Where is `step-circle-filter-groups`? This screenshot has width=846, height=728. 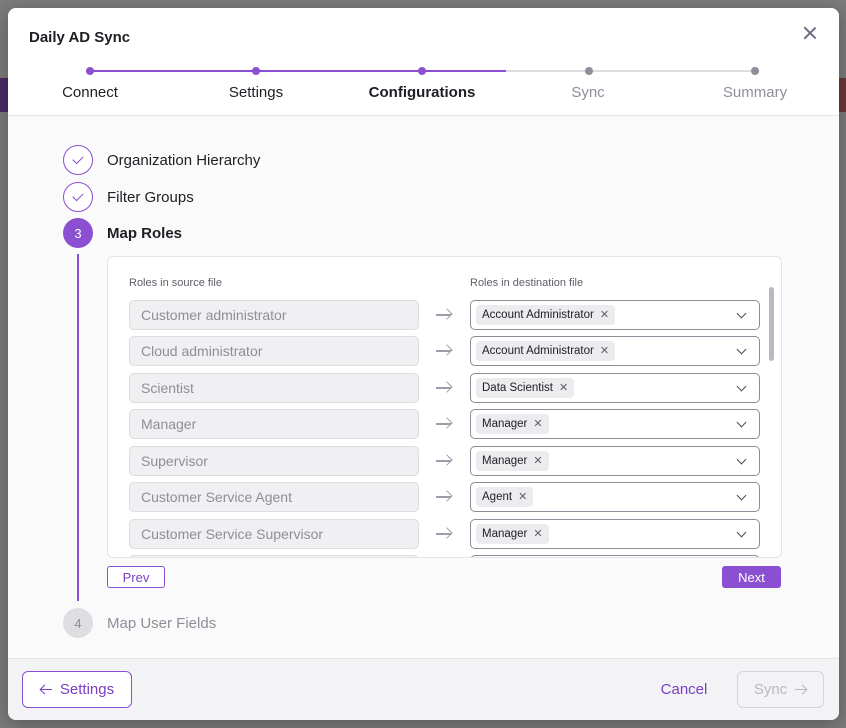 step-circle-filter-groups is located at coordinates (78, 197).